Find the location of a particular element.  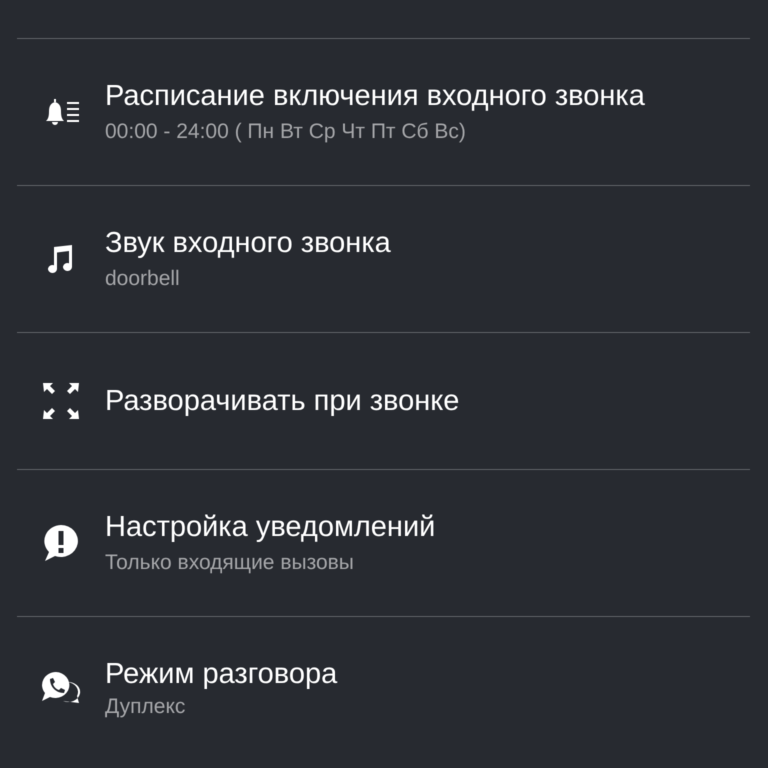

alert-bubble-icon is located at coordinates (61, 543).